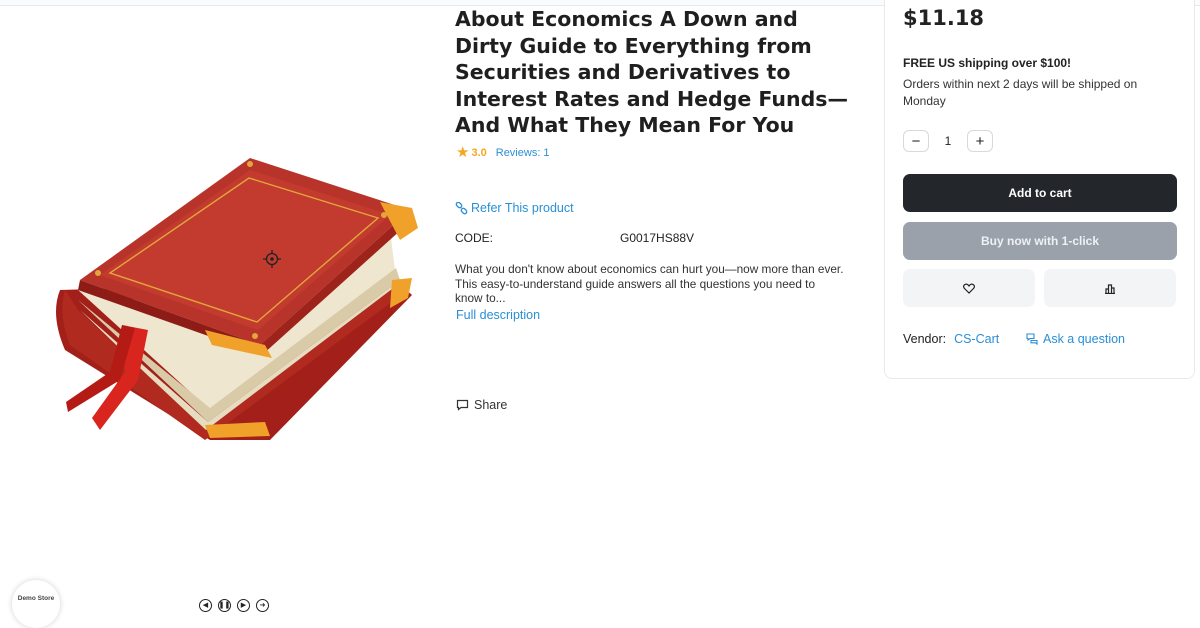 The height and width of the screenshot is (628, 1200). I want to click on next-icon: ➜, so click(262, 605).